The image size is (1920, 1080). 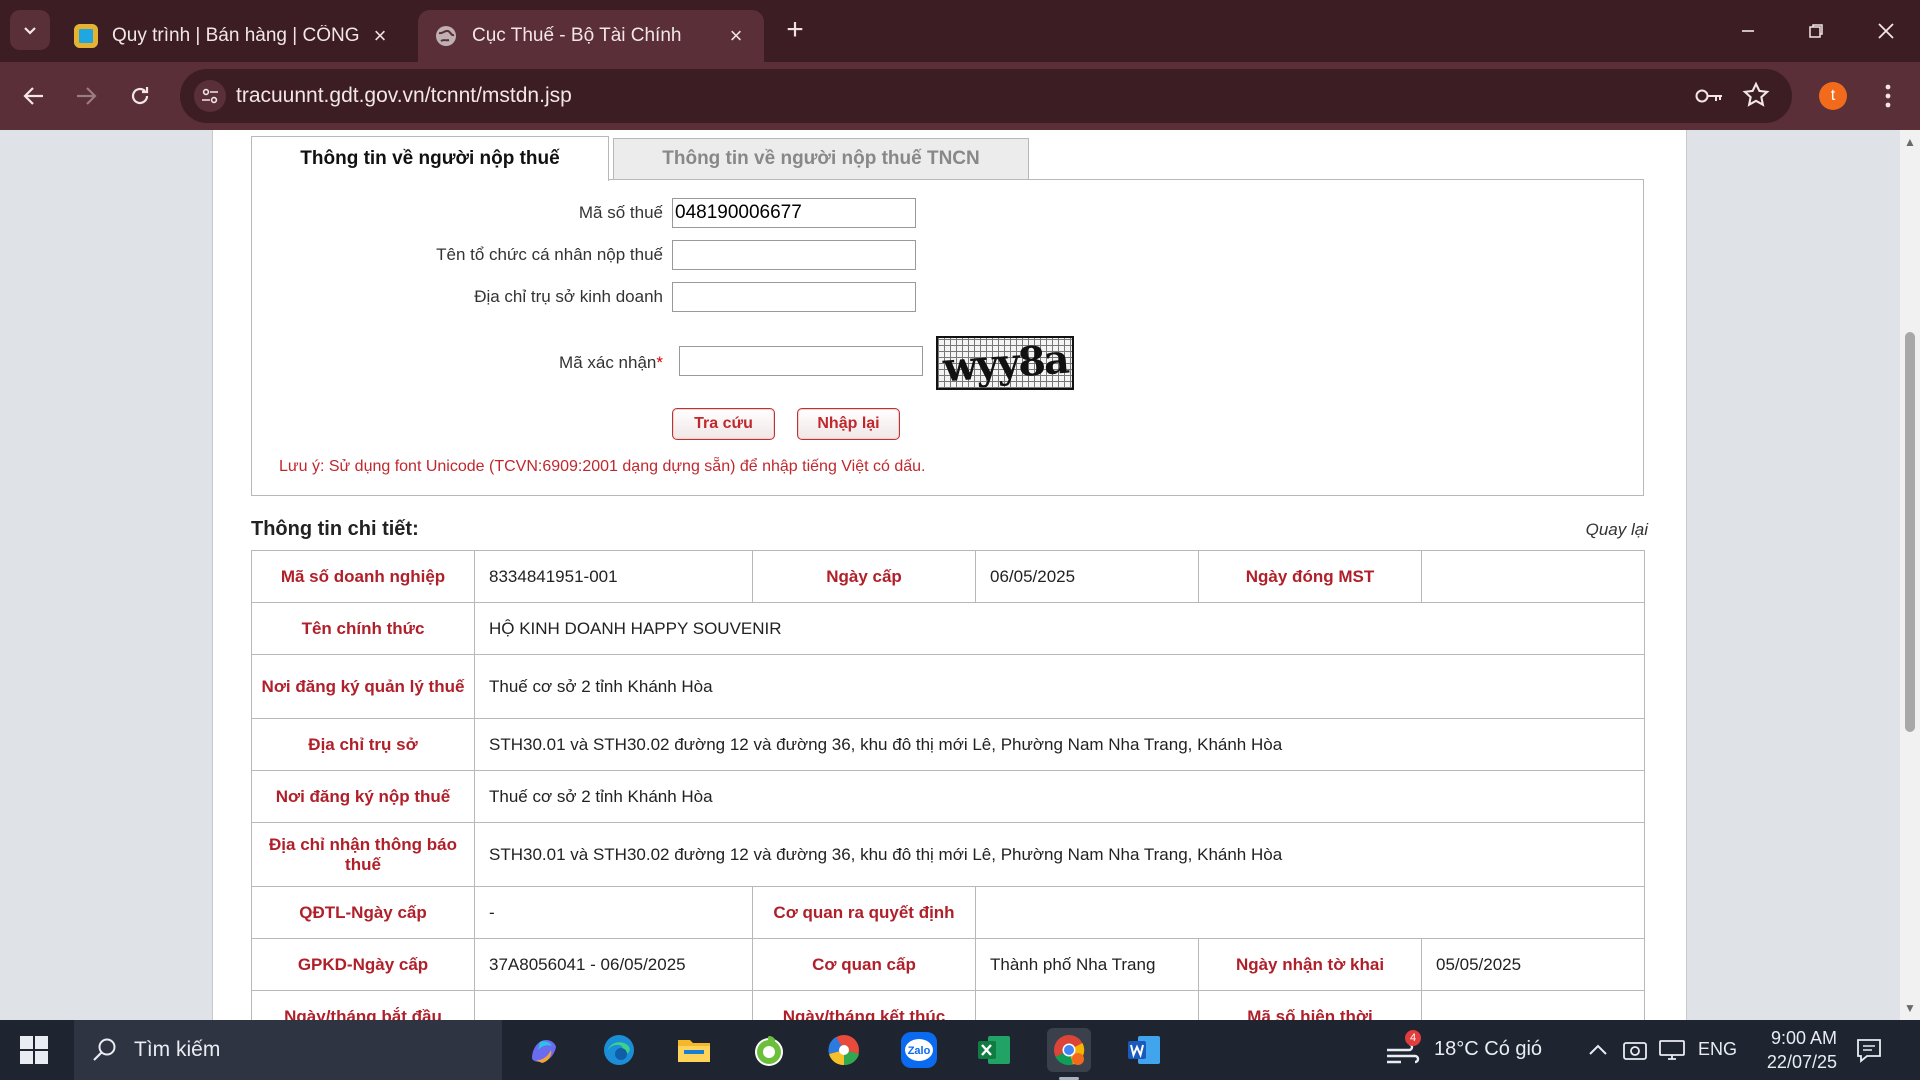 I want to click on captcha-text: wyy8a, so click(x=1005, y=363).